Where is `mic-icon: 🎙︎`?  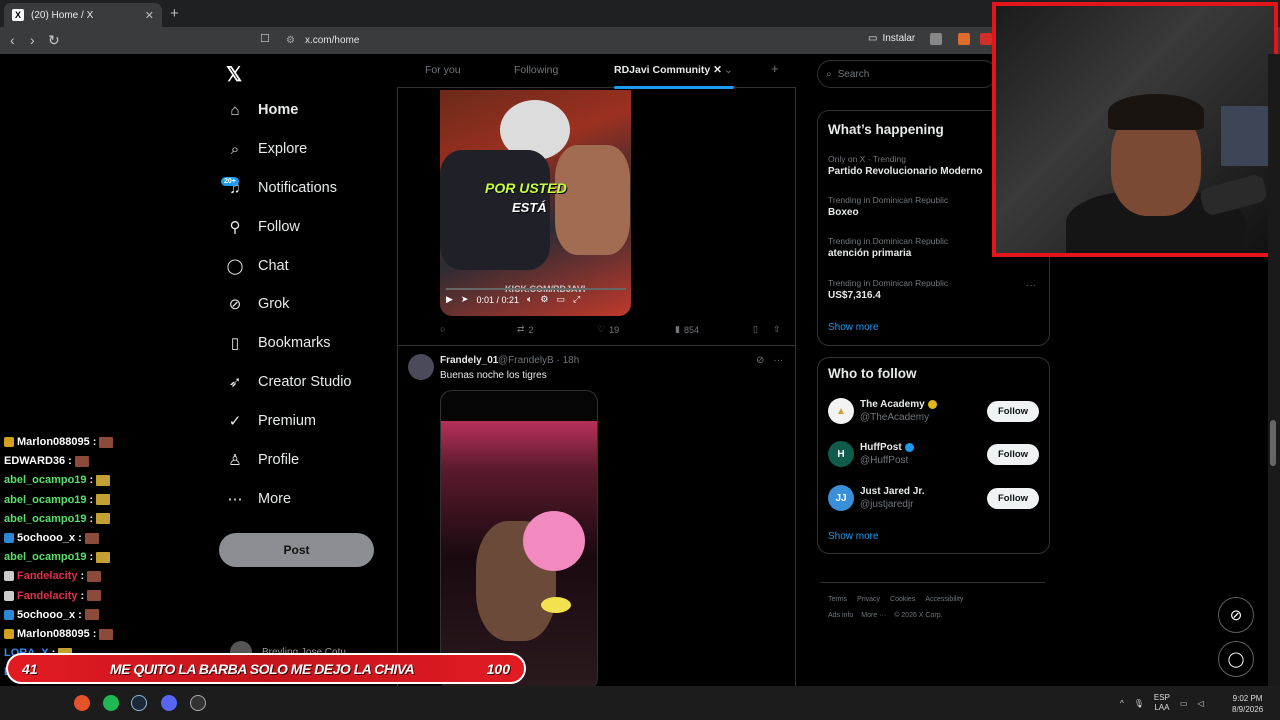
mic-icon: 🎙︎ is located at coordinates (1139, 703).